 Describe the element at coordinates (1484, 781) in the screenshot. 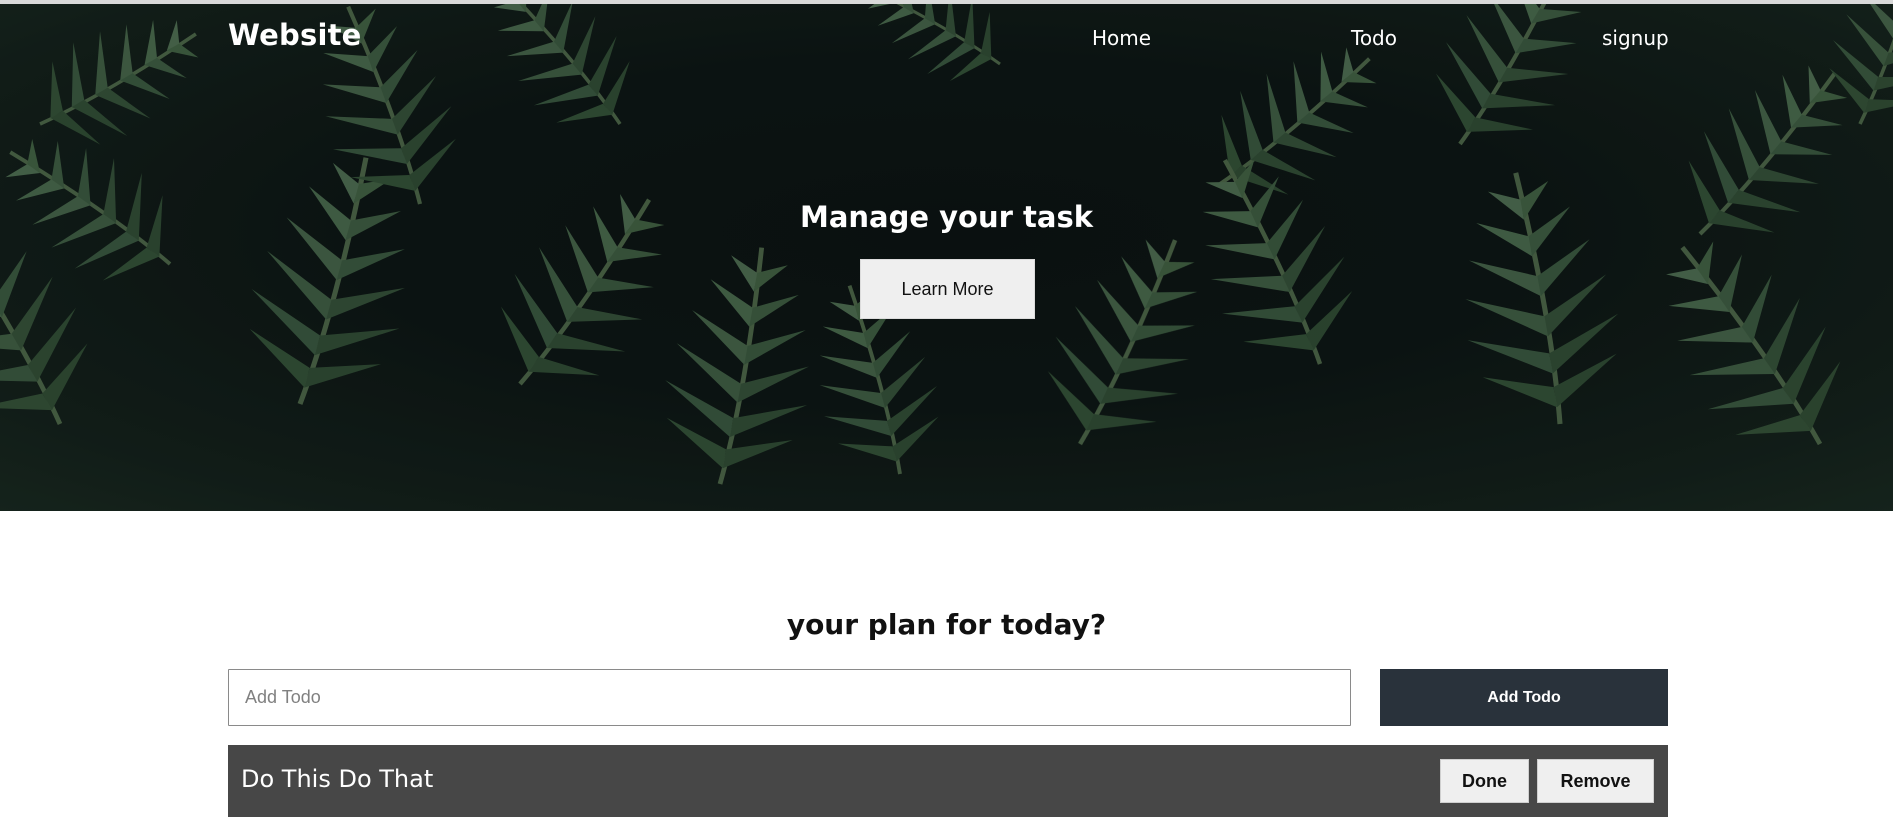

I see `done-button: Done` at that location.